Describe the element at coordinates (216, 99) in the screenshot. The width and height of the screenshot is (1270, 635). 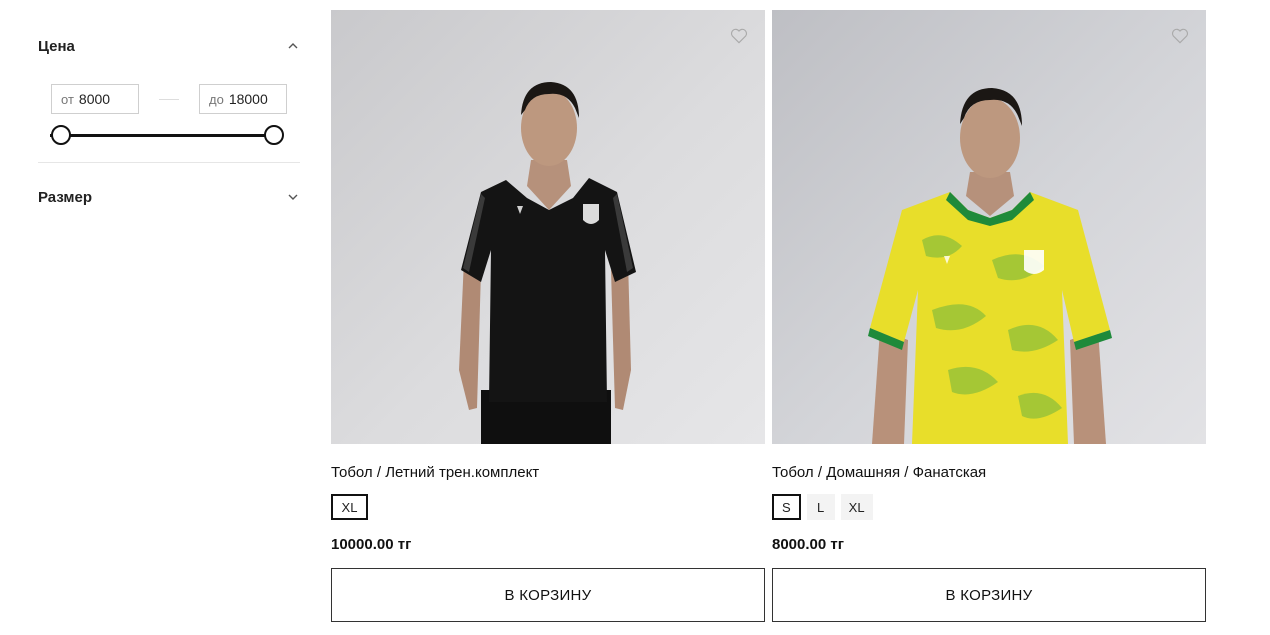
I see `price-to-prefix: до` at that location.